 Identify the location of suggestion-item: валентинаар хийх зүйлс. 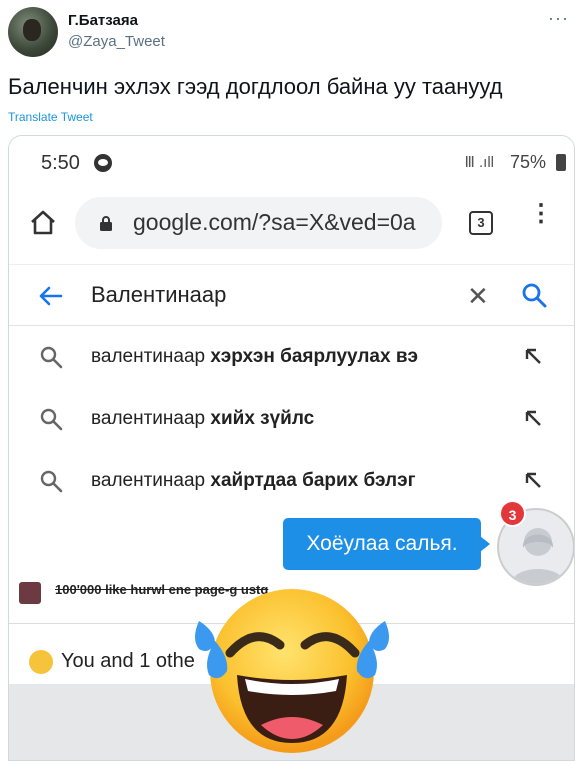
(291, 418).